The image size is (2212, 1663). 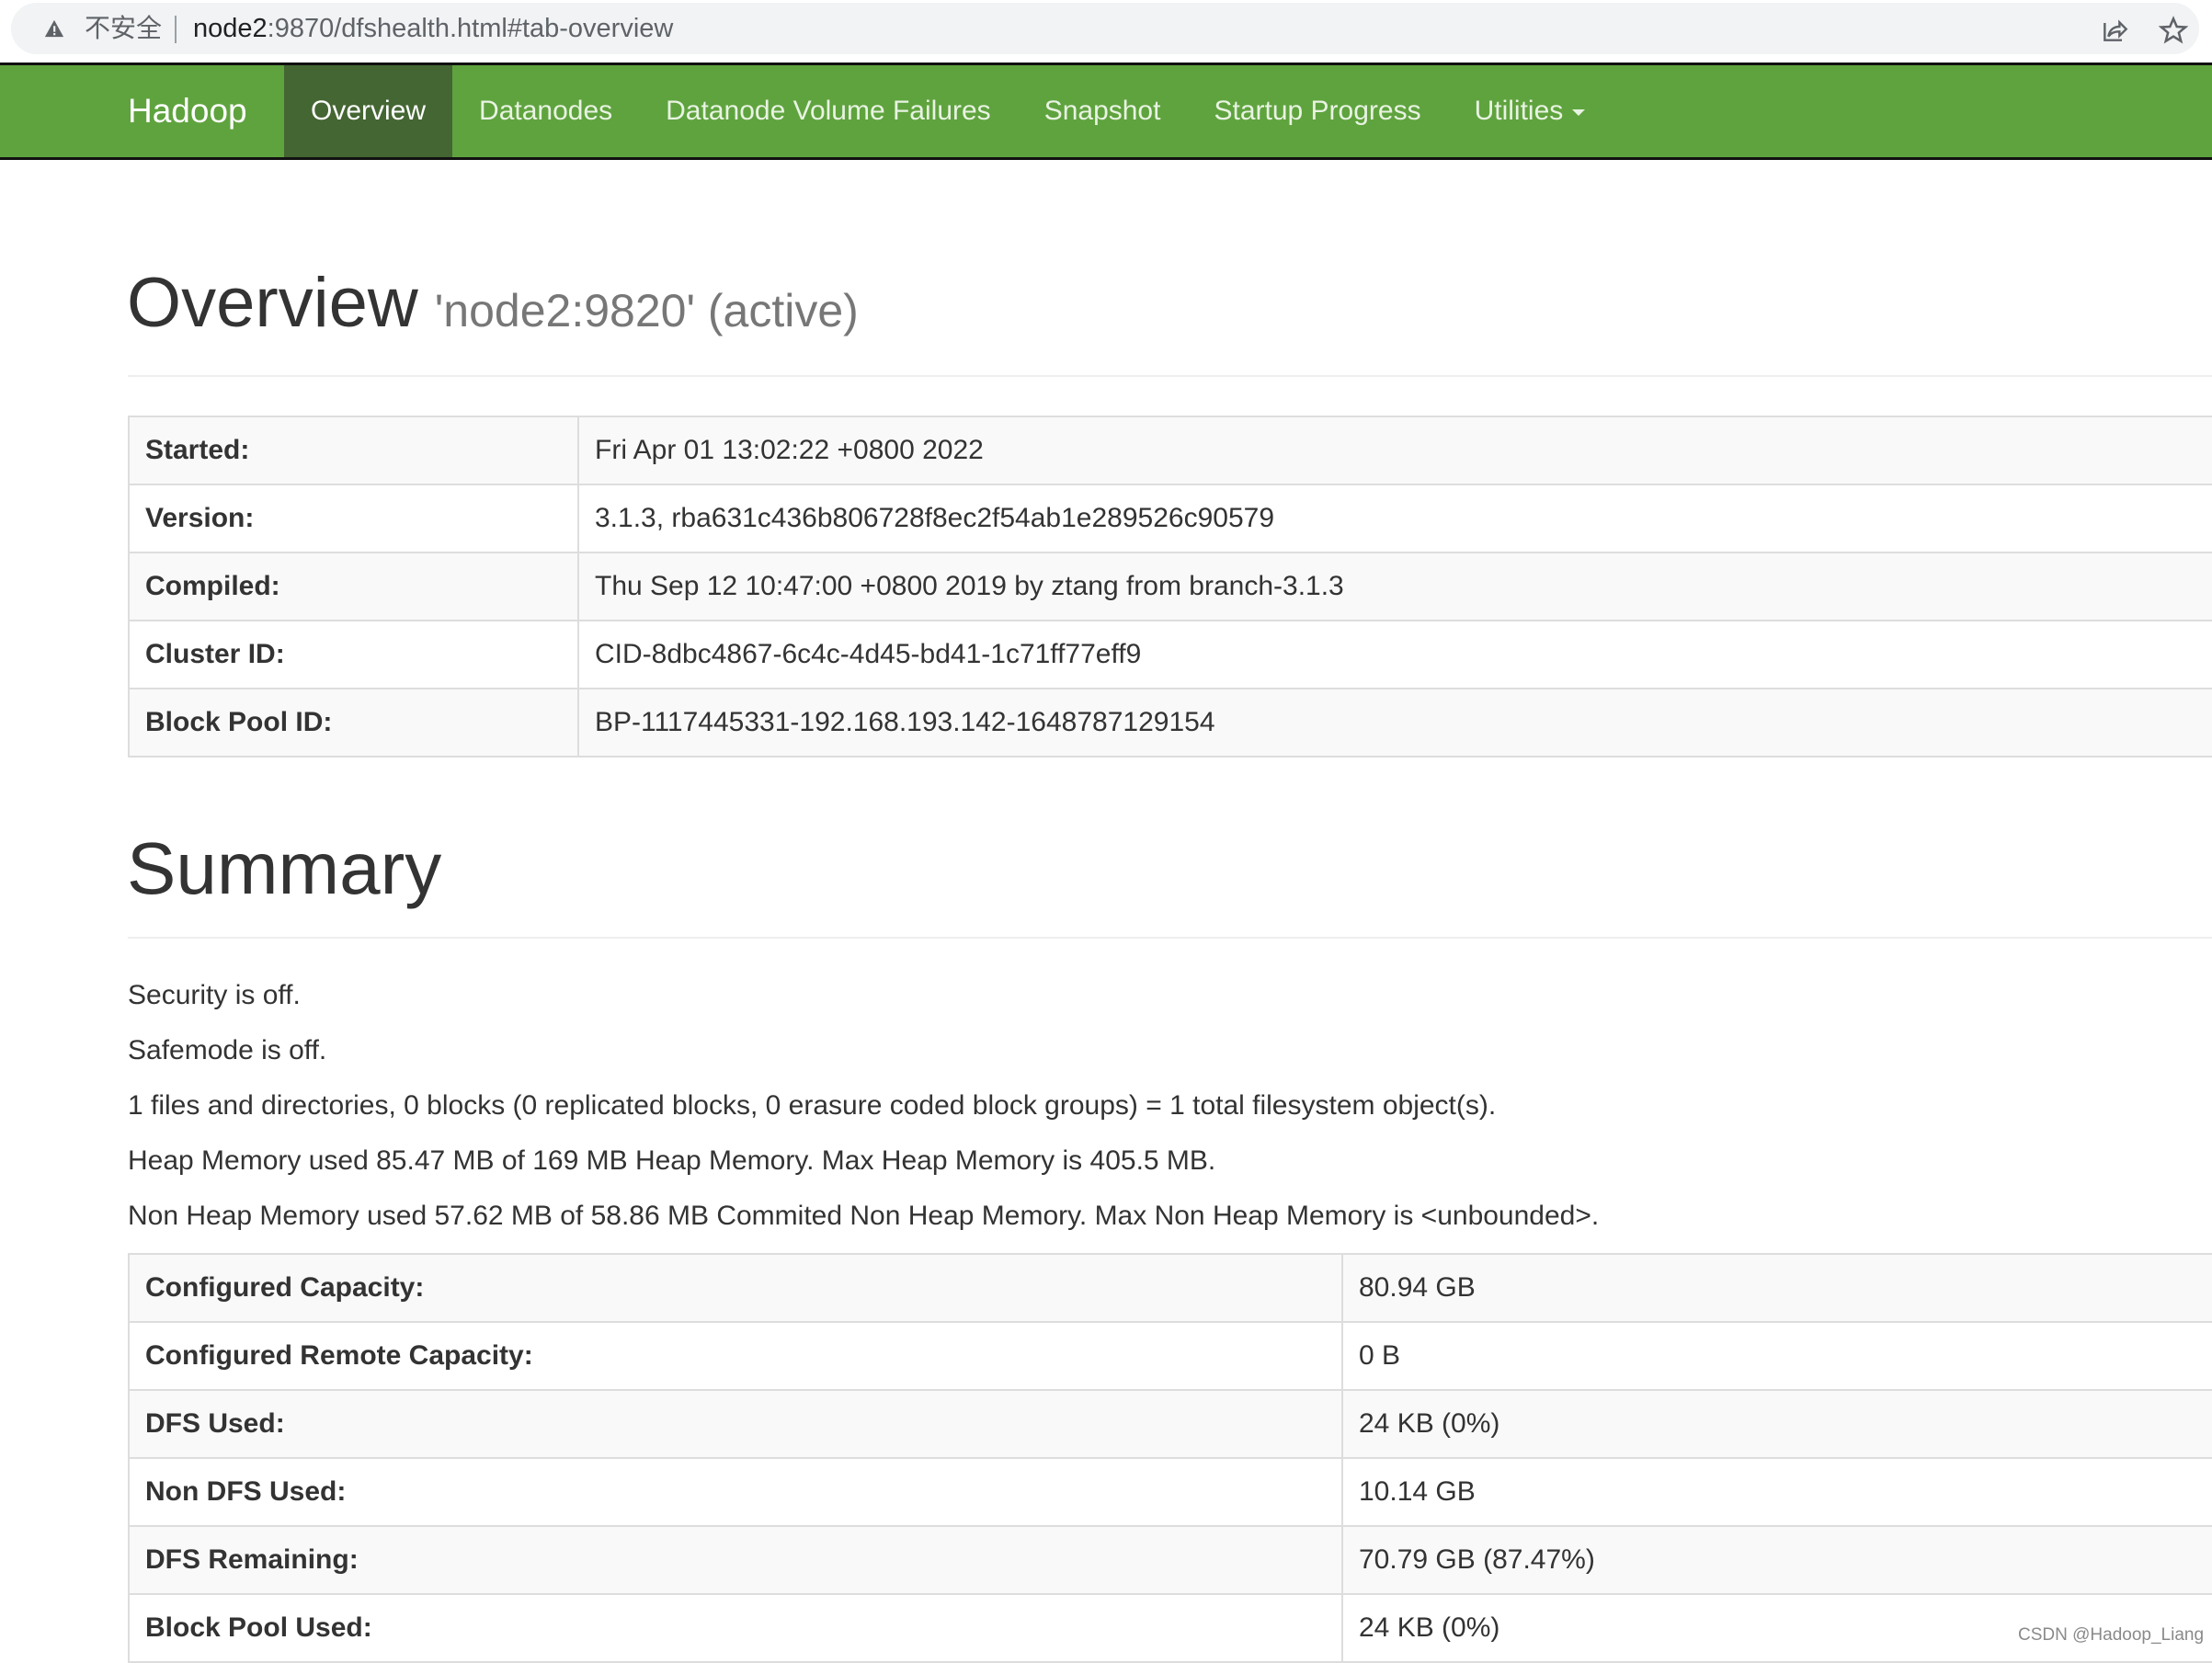 I want to click on tab-utilities: Utilities, so click(x=1530, y=111).